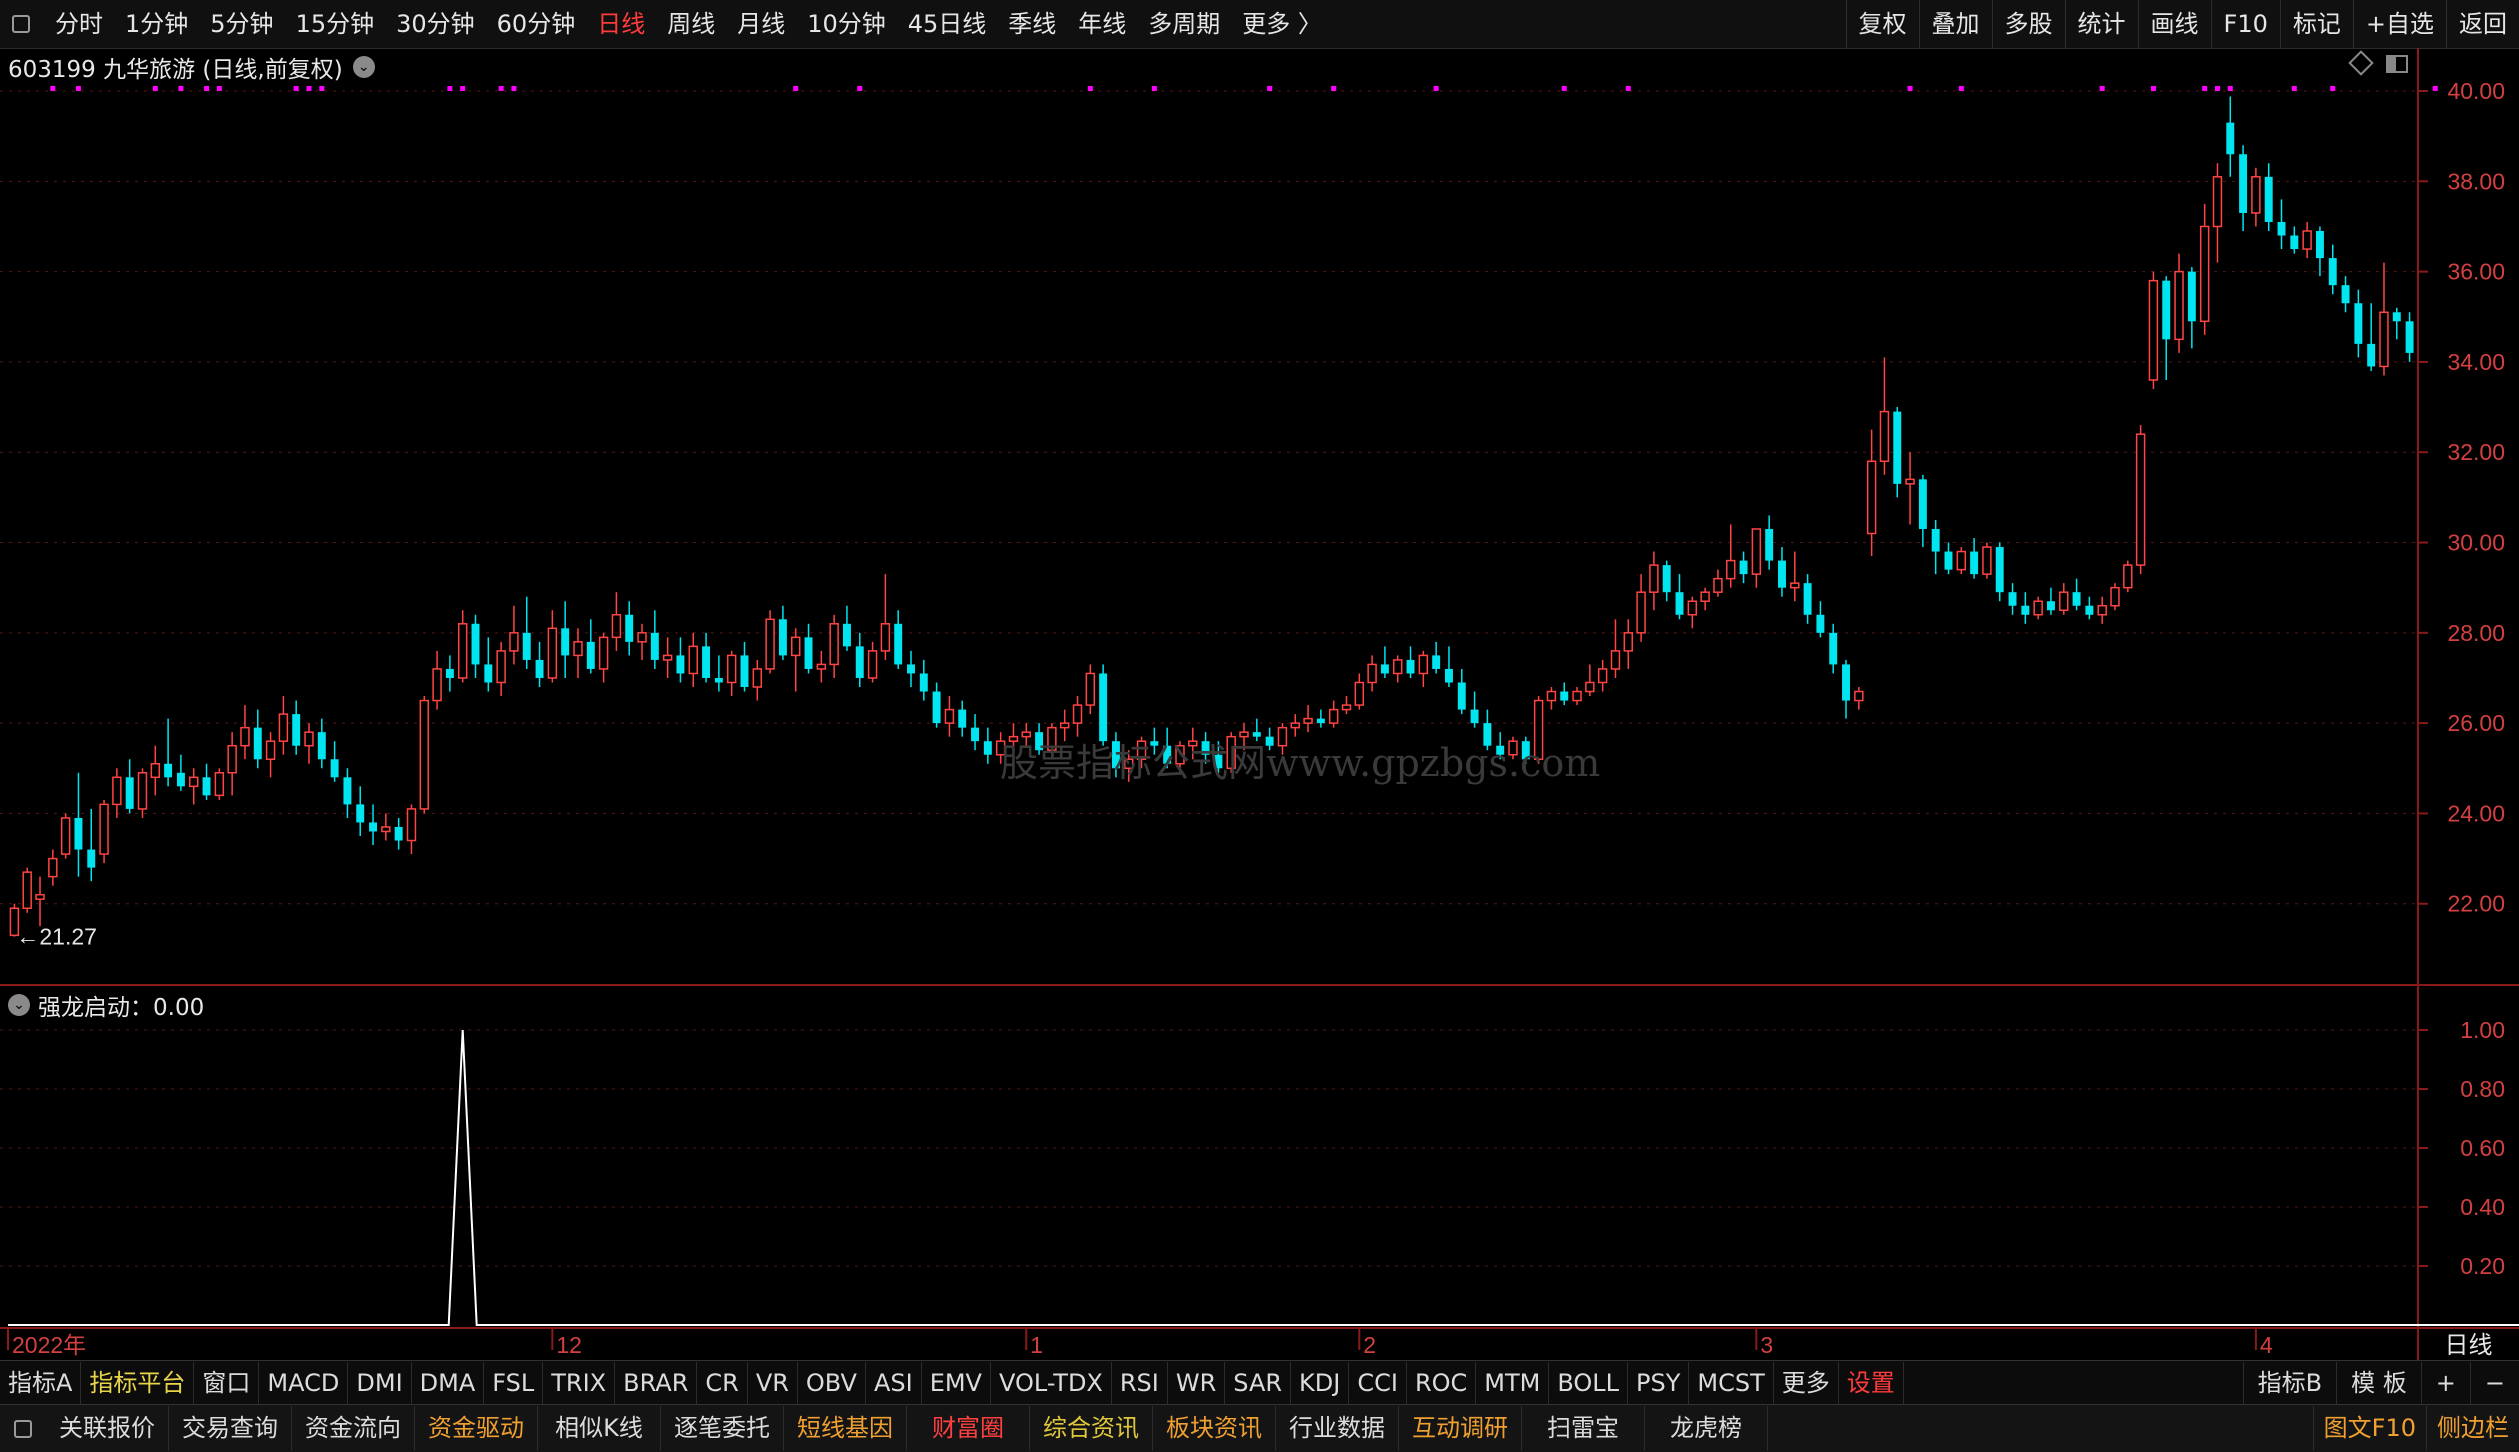  Describe the element at coordinates (2476, 362) in the screenshot. I see `y-tick-label: 34.00` at that location.